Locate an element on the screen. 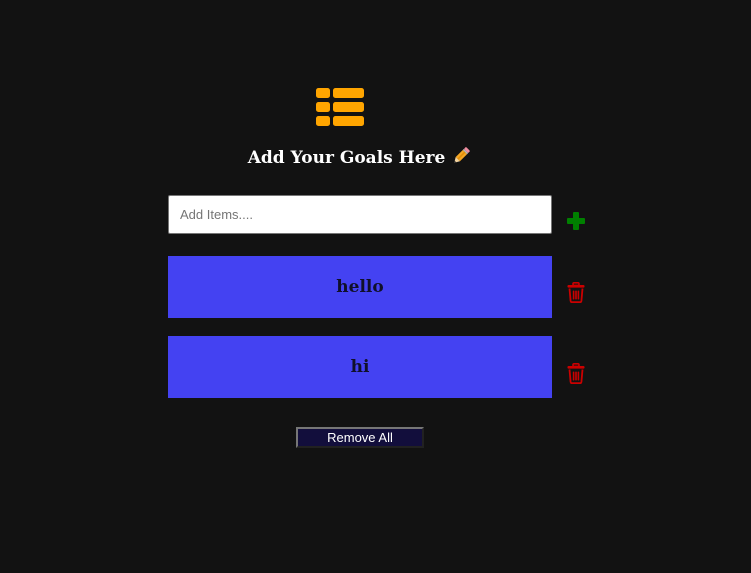  list-item-label: hi is located at coordinates (360, 367).